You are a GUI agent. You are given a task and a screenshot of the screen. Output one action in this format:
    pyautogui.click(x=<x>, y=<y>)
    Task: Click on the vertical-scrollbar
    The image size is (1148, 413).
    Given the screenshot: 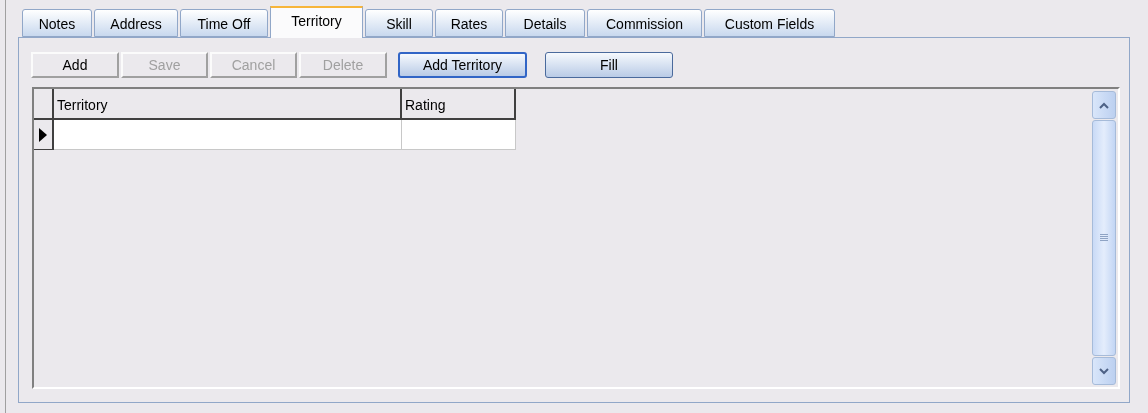 What is the action you would take?
    pyautogui.click(x=1105, y=238)
    